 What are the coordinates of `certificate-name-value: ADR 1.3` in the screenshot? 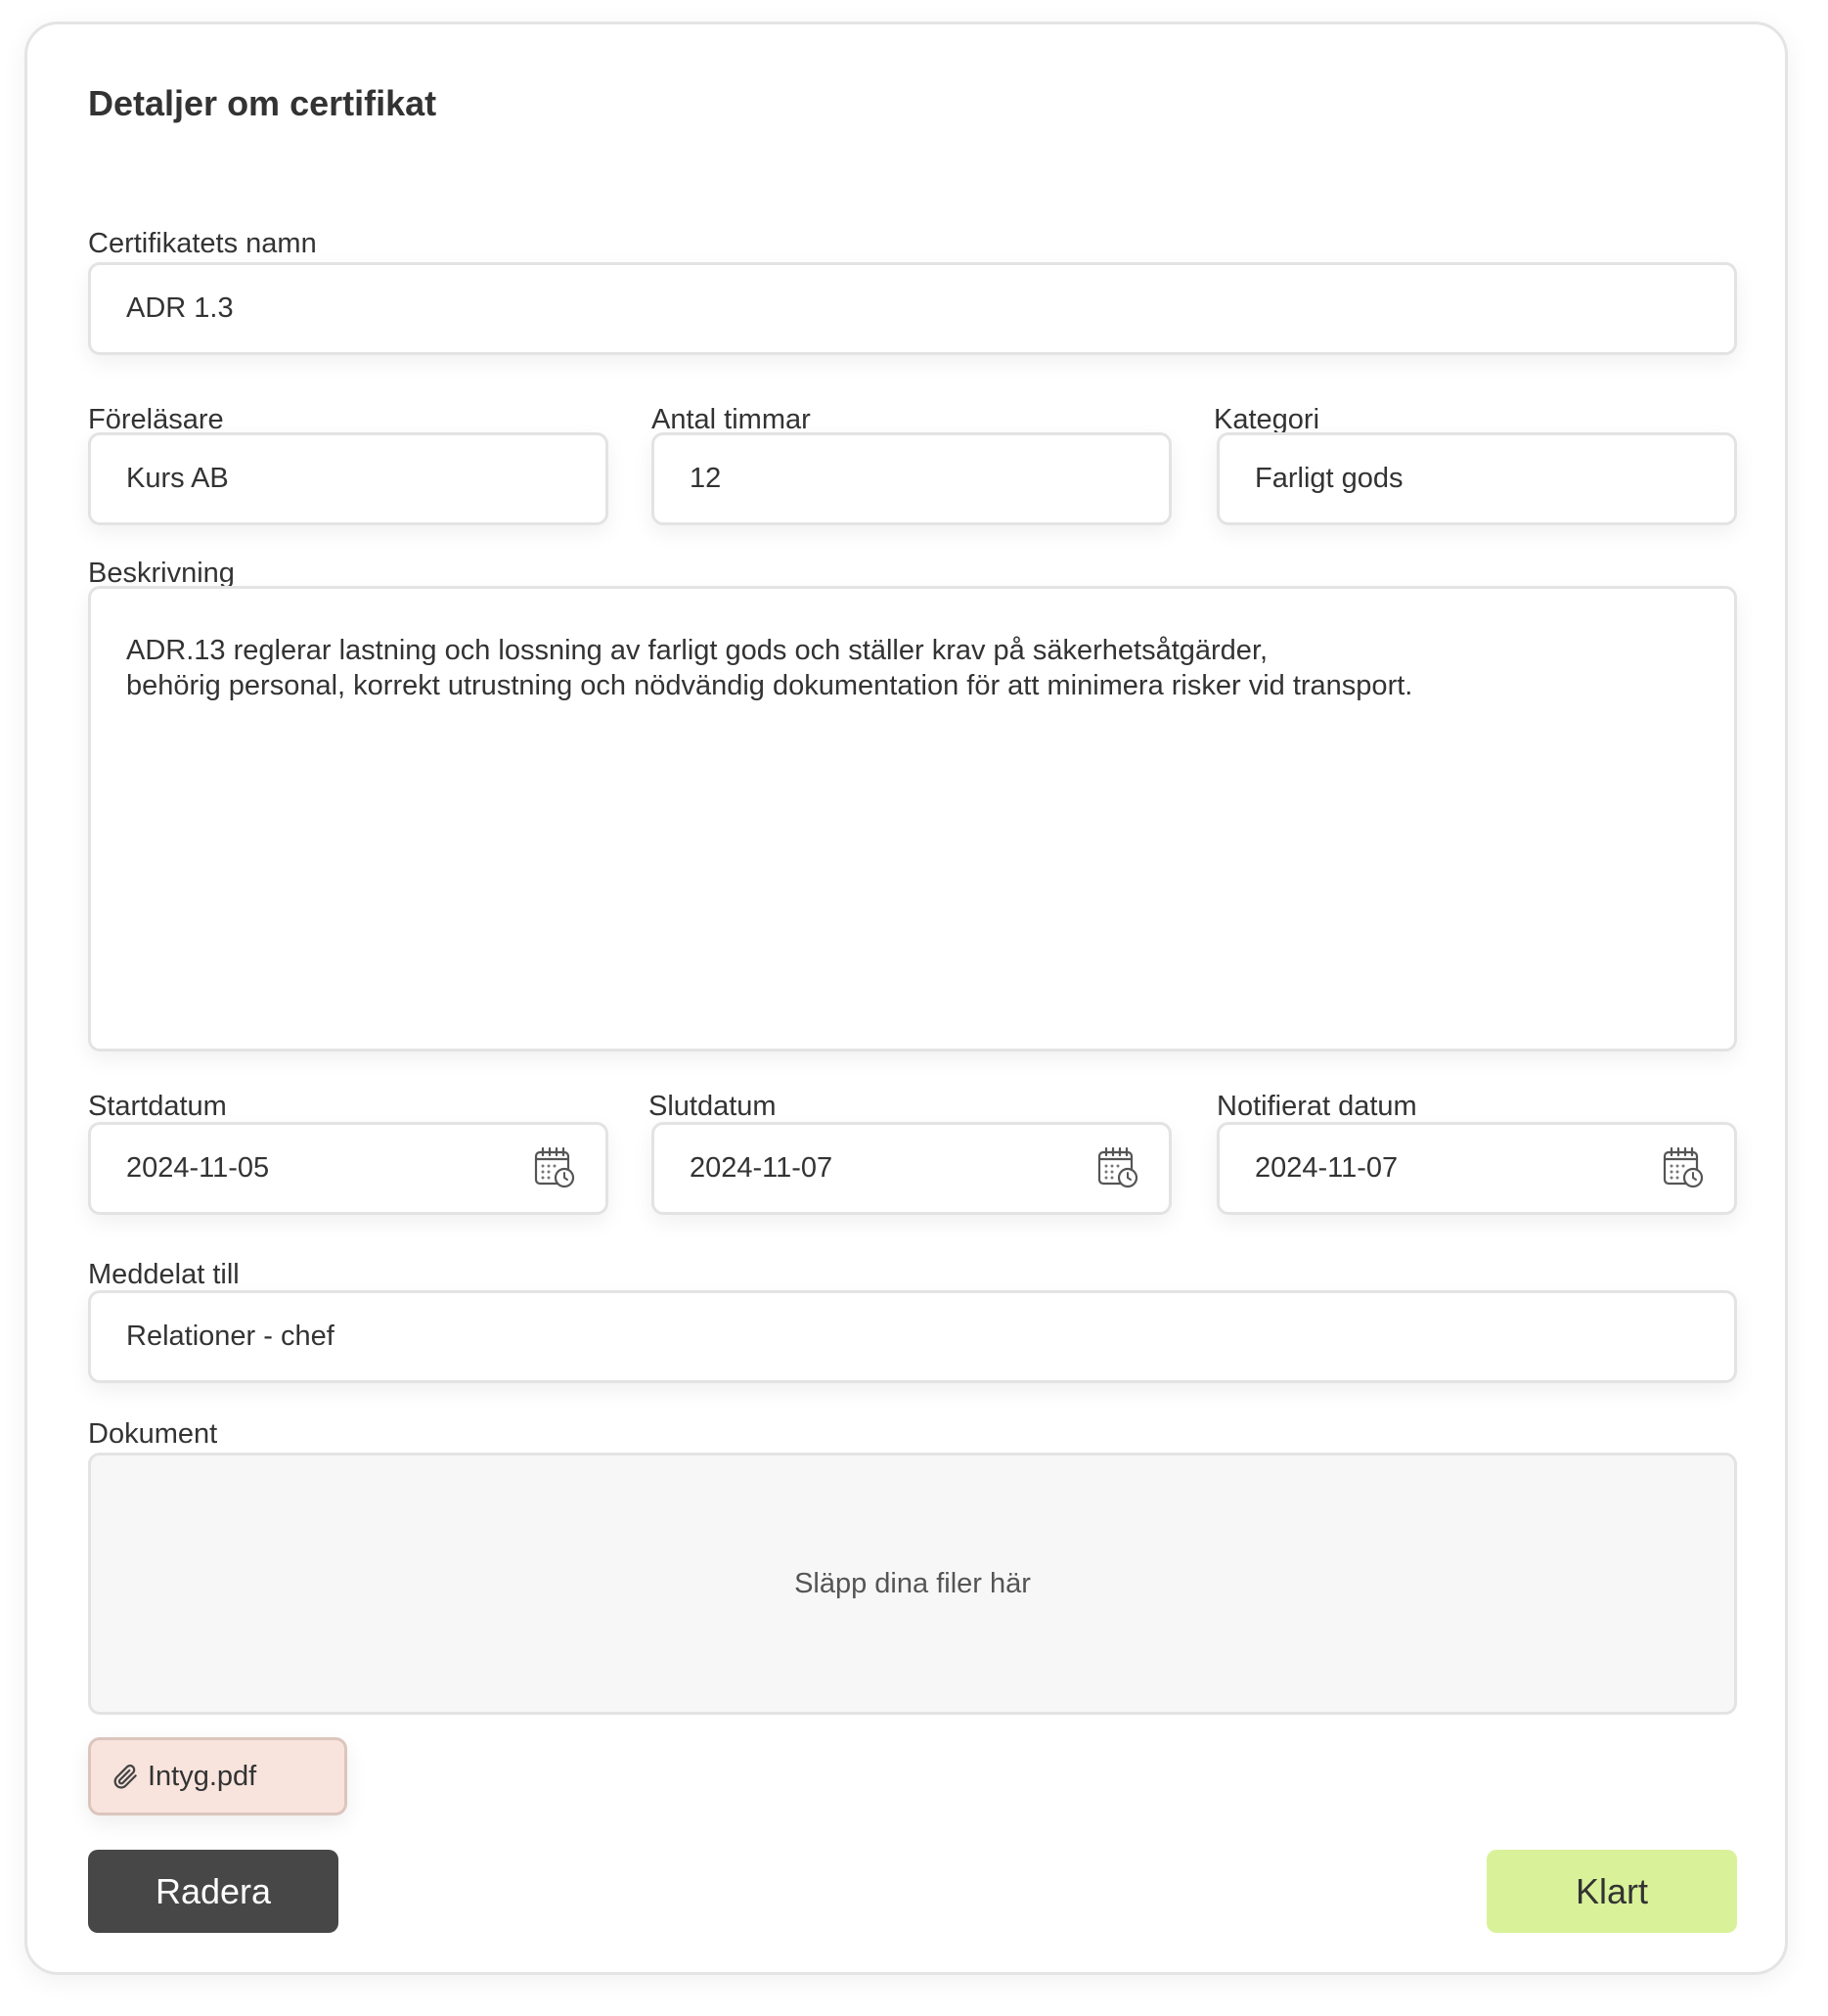 It's located at (180, 308).